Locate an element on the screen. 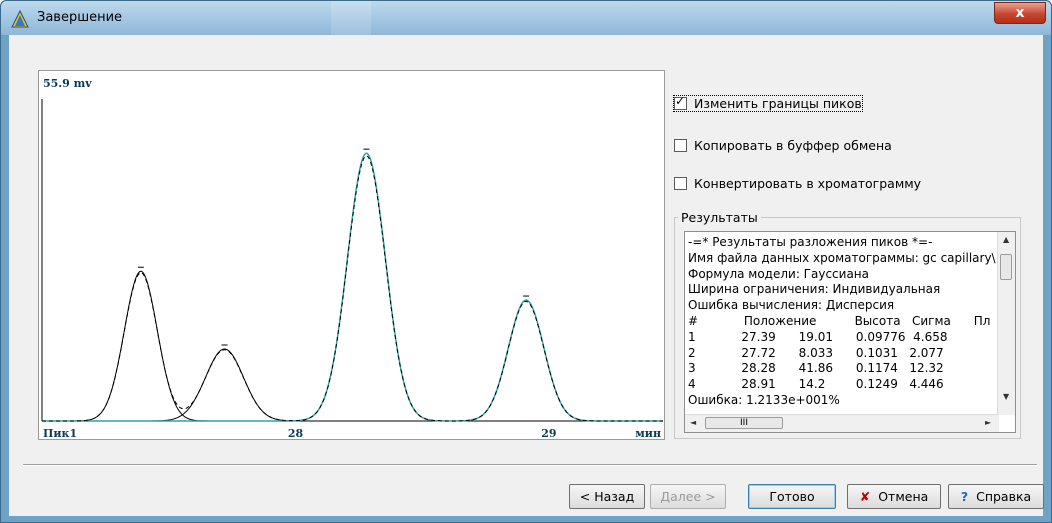 The image size is (1052, 523). help-question-icon: ? is located at coordinates (964, 496).